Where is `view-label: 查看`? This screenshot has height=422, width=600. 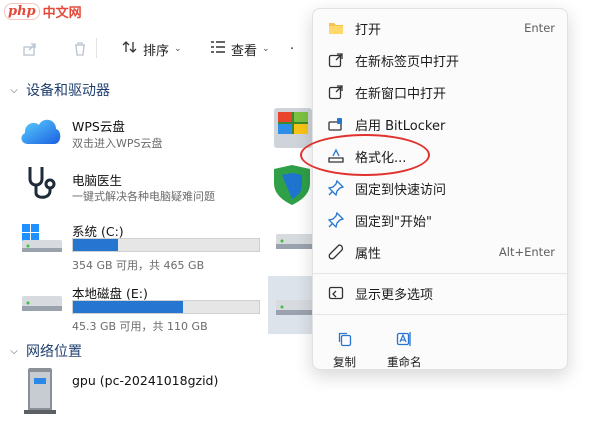 view-label: 查看 is located at coordinates (244, 51).